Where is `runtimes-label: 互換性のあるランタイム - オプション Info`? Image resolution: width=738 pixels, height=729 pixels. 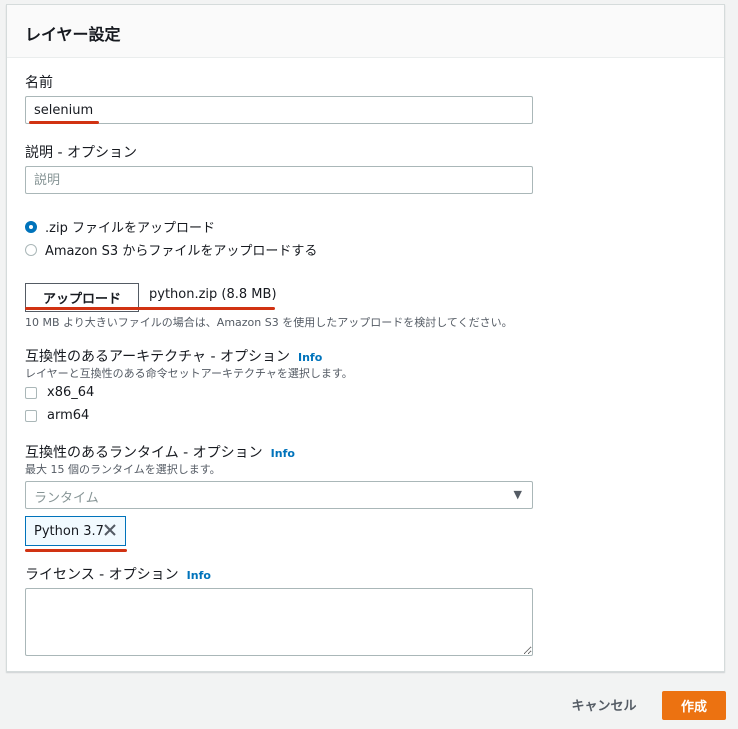
runtimes-label: 互換性のあるランタイム - オプション Info is located at coordinates (160, 452).